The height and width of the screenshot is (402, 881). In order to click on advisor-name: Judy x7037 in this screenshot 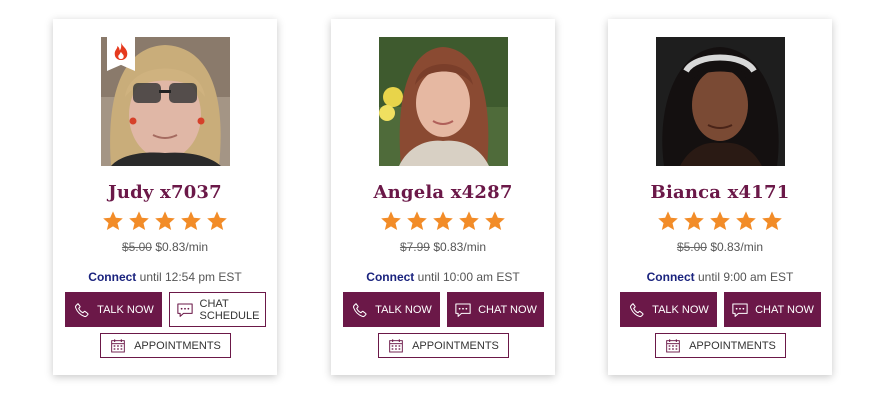, I will do `click(165, 192)`.